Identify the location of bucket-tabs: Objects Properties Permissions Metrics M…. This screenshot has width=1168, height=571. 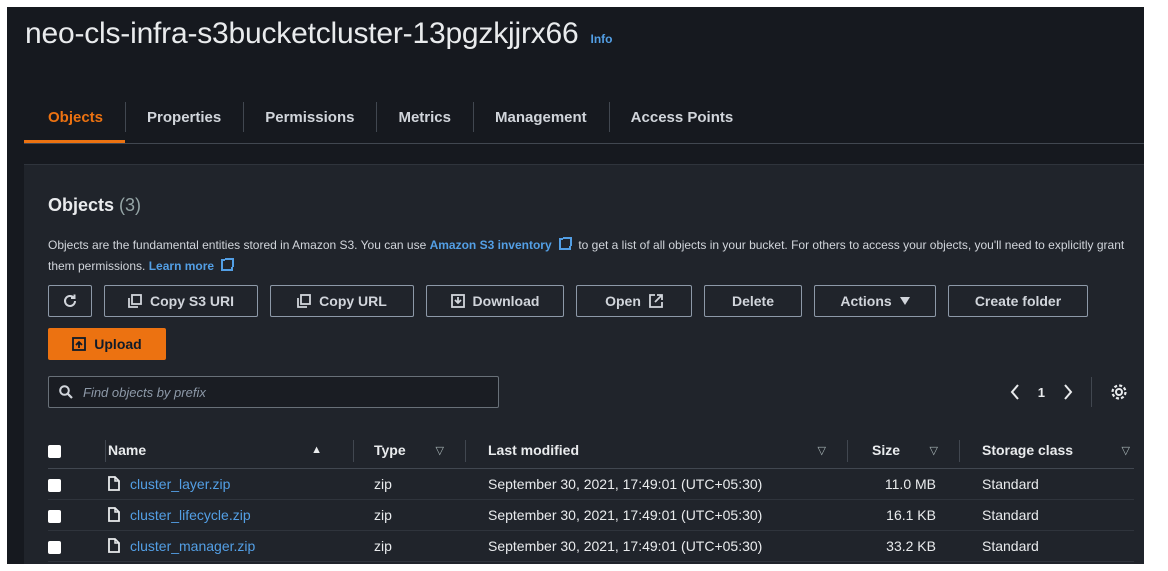
(584, 117).